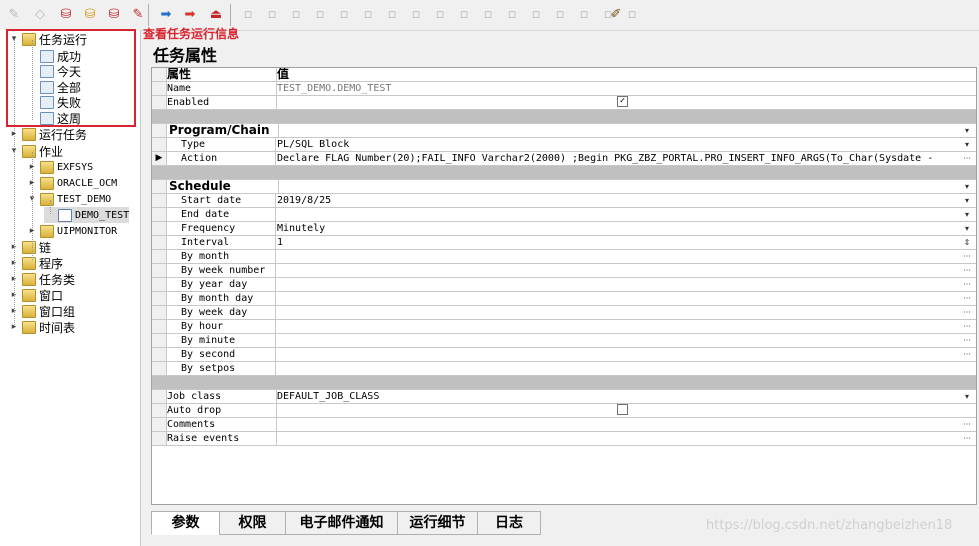 The image size is (979, 546). I want to click on property-value: 1, so click(617, 242).